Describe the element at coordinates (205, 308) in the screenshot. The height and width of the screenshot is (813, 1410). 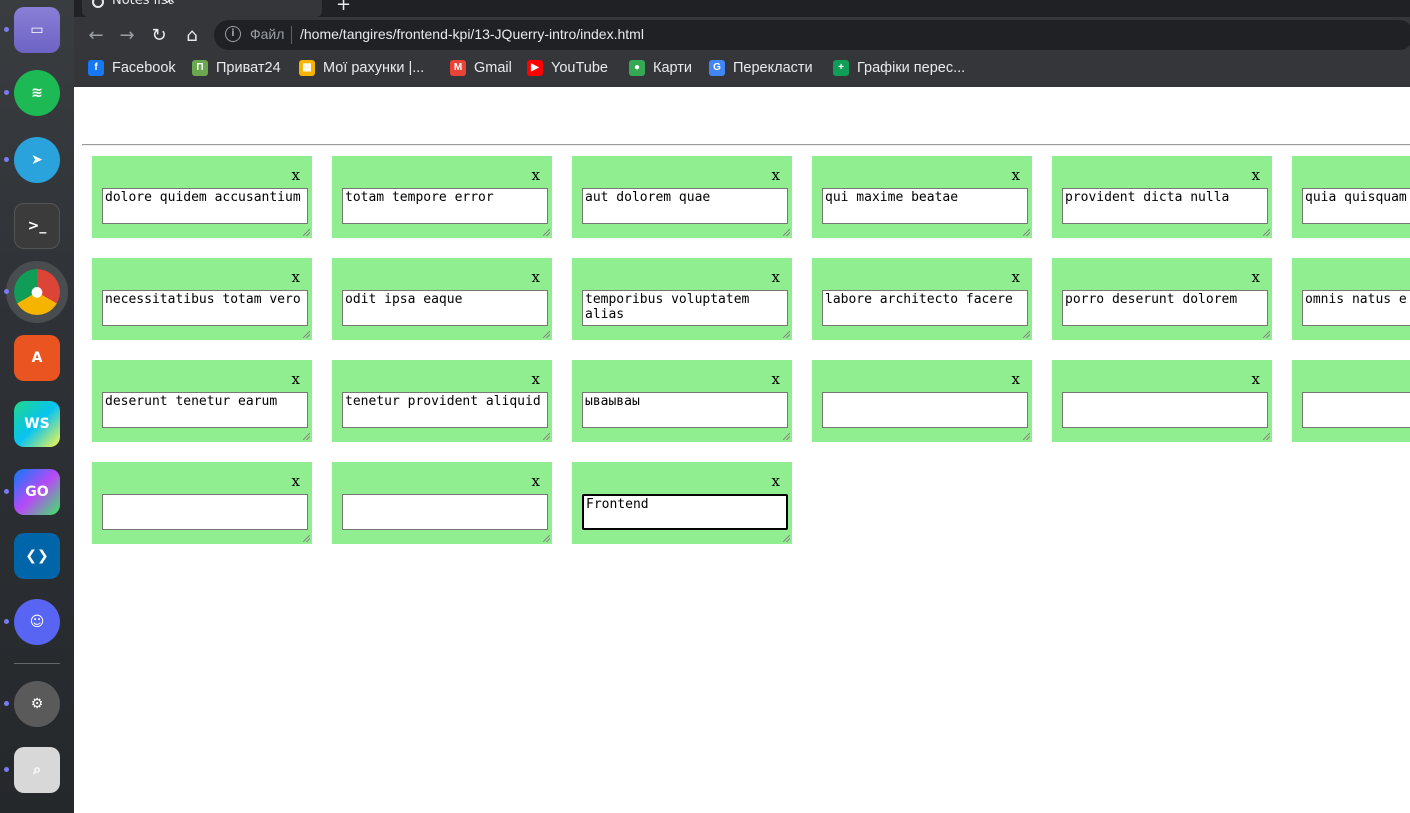
I see `note-textarea: necessitatibus totam vero` at that location.